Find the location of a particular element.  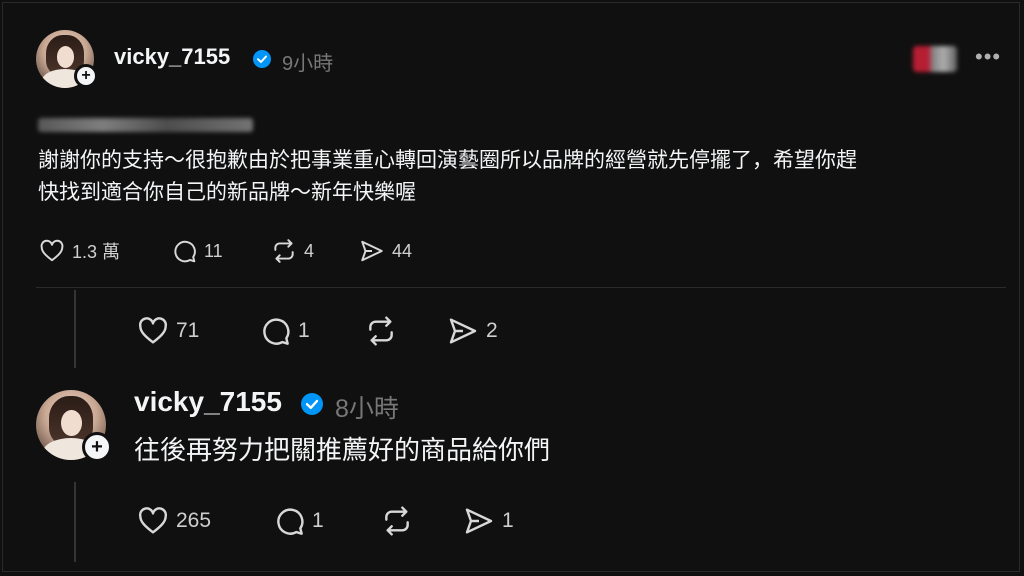

comment-count: 11 is located at coordinates (213, 250).